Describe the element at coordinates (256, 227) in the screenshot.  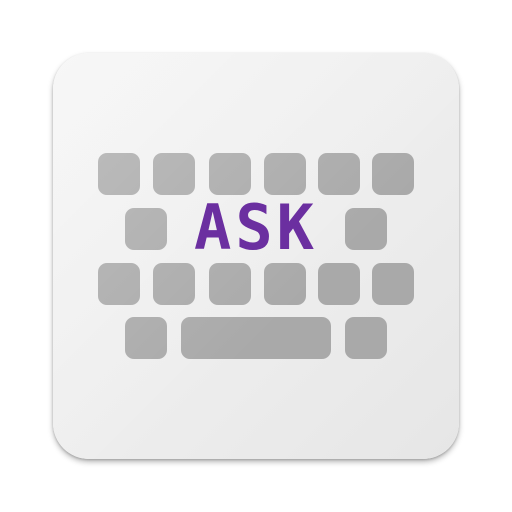
I see `ask-logo-text: ASK` at that location.